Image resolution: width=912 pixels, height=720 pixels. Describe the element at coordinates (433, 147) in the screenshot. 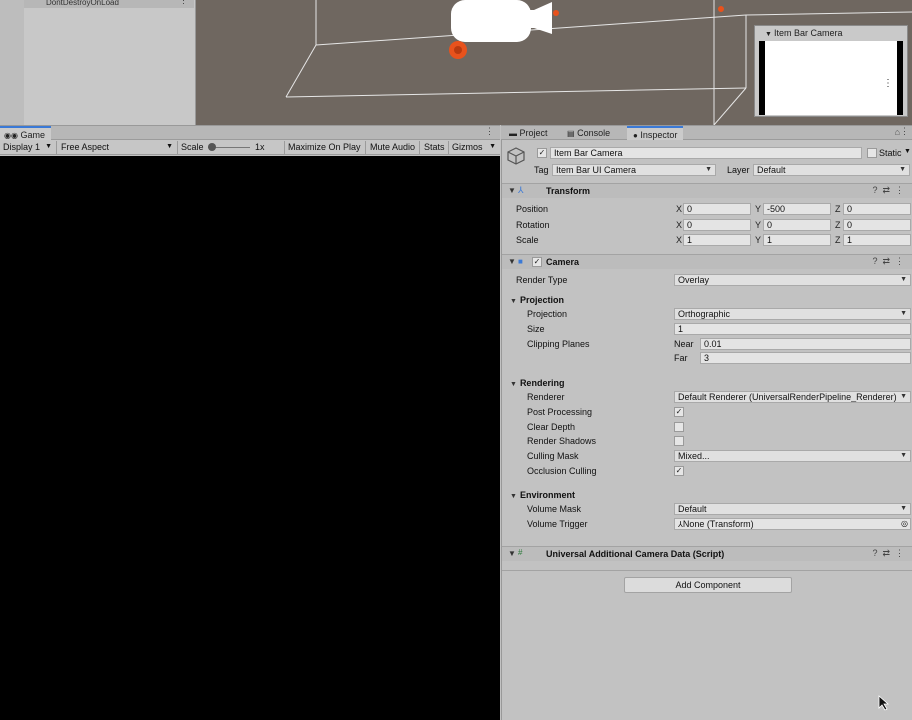

I see `stats-toggle: Stats` at that location.